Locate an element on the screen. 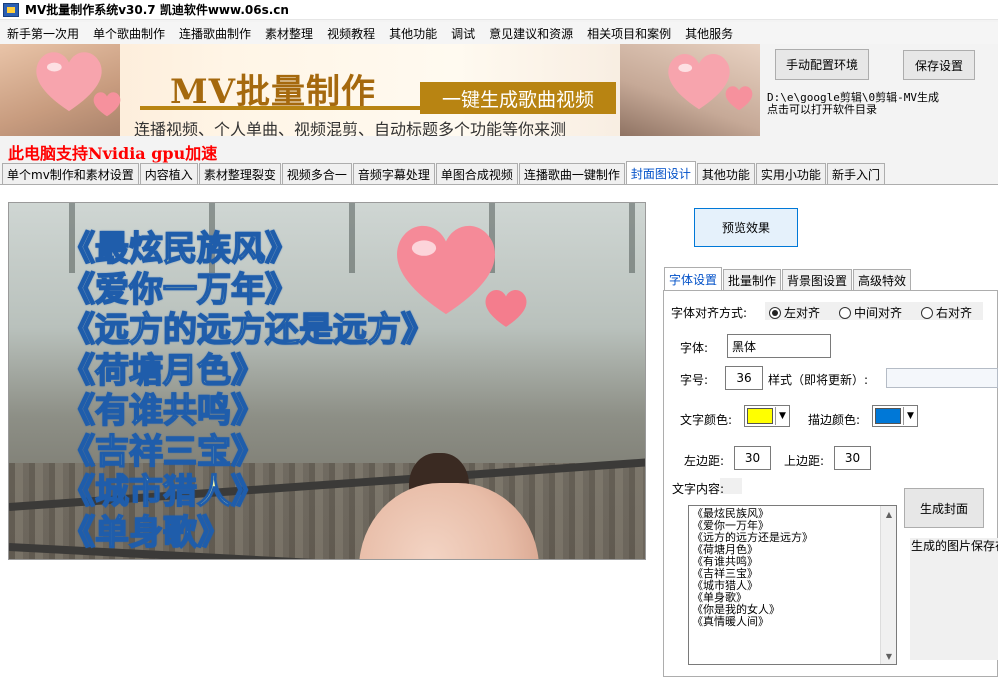 This screenshot has width=998, height=677. generate-cover-button: 生成封面 is located at coordinates (944, 508).